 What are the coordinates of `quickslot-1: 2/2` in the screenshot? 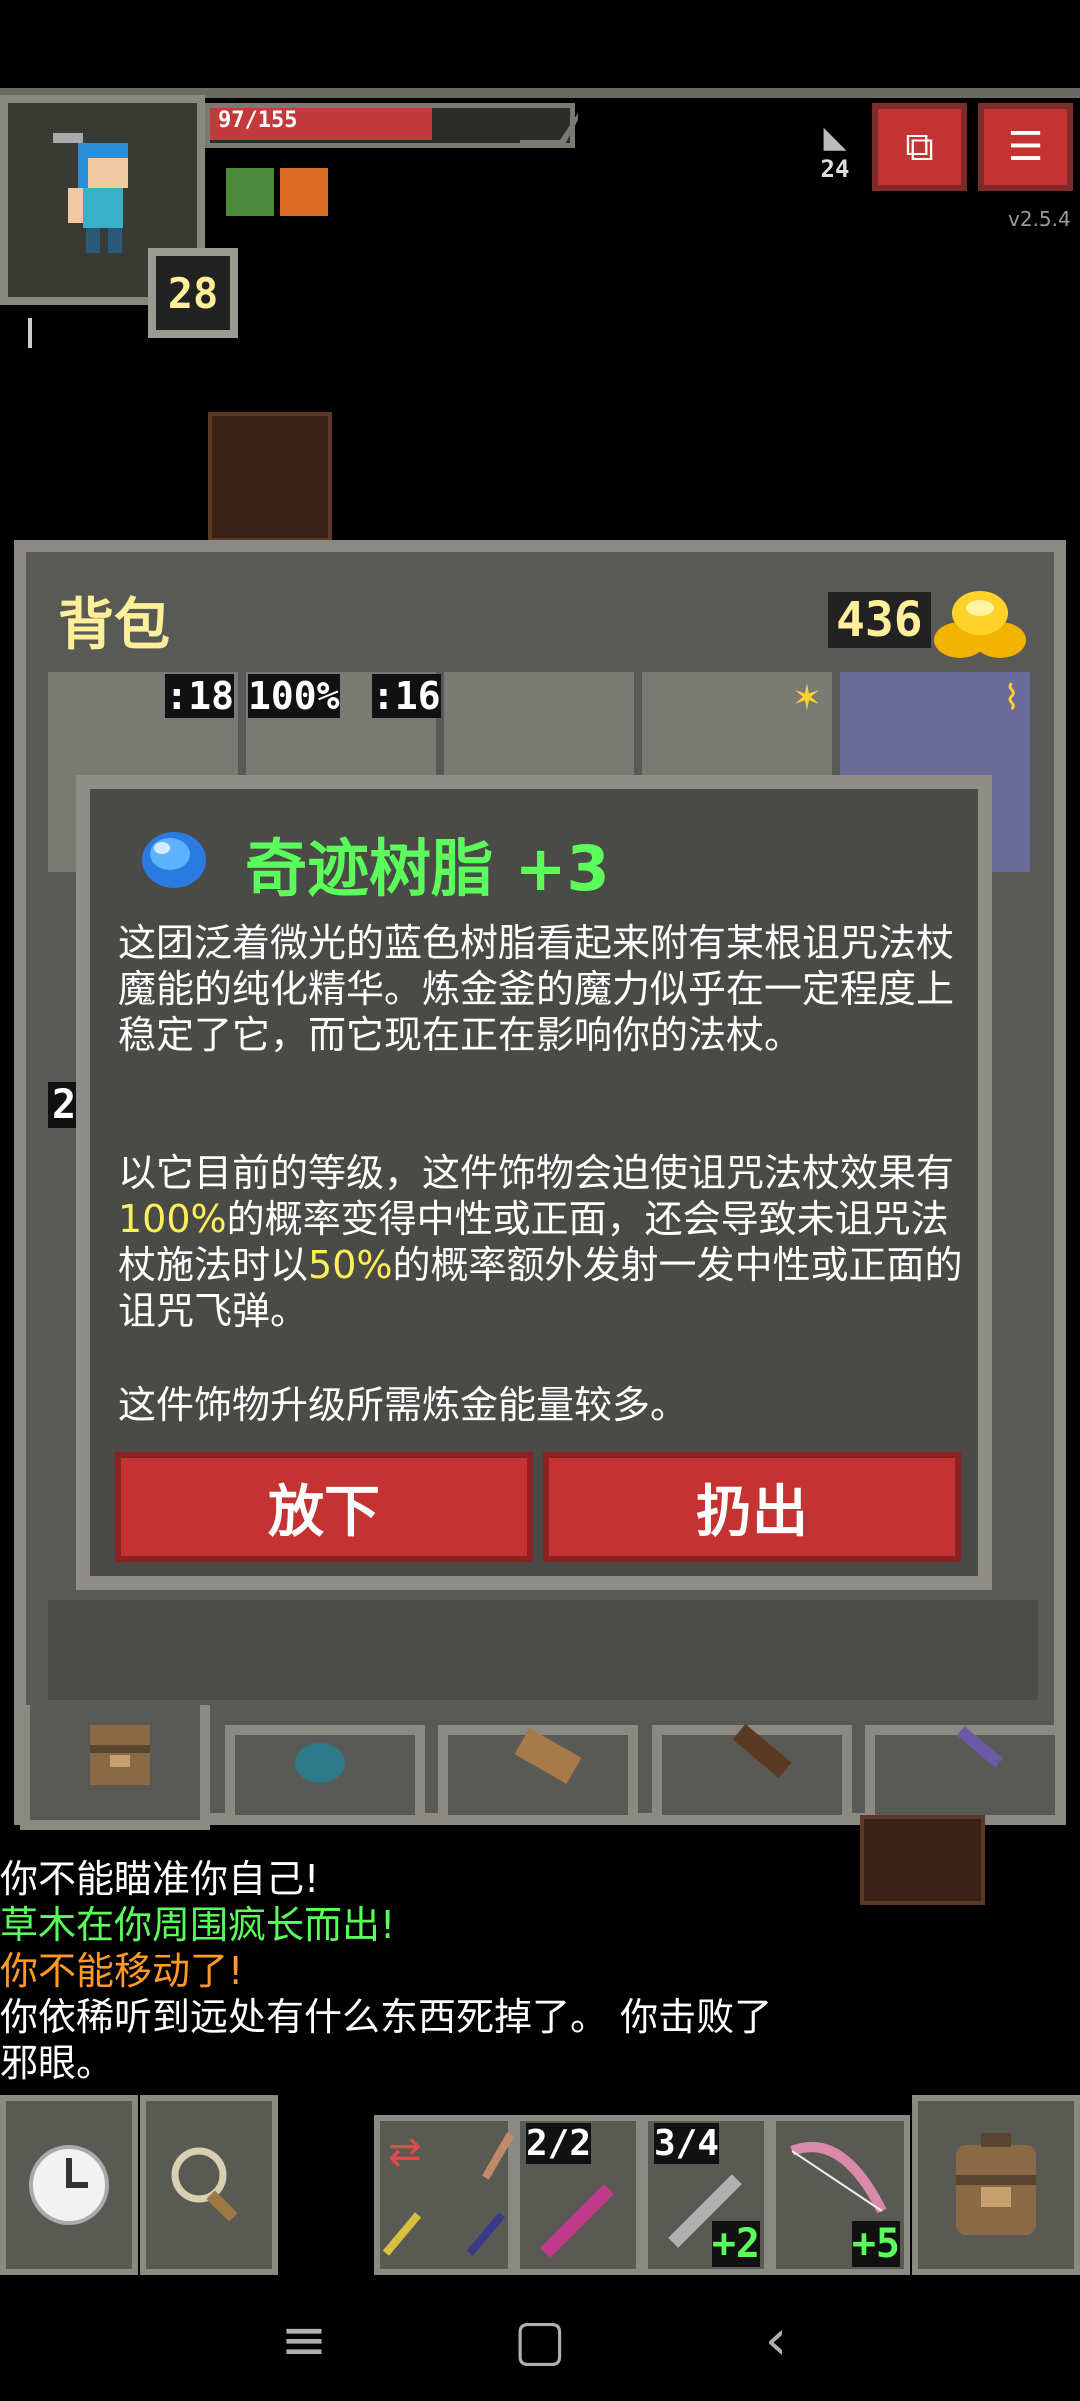 It's located at (578, 2195).